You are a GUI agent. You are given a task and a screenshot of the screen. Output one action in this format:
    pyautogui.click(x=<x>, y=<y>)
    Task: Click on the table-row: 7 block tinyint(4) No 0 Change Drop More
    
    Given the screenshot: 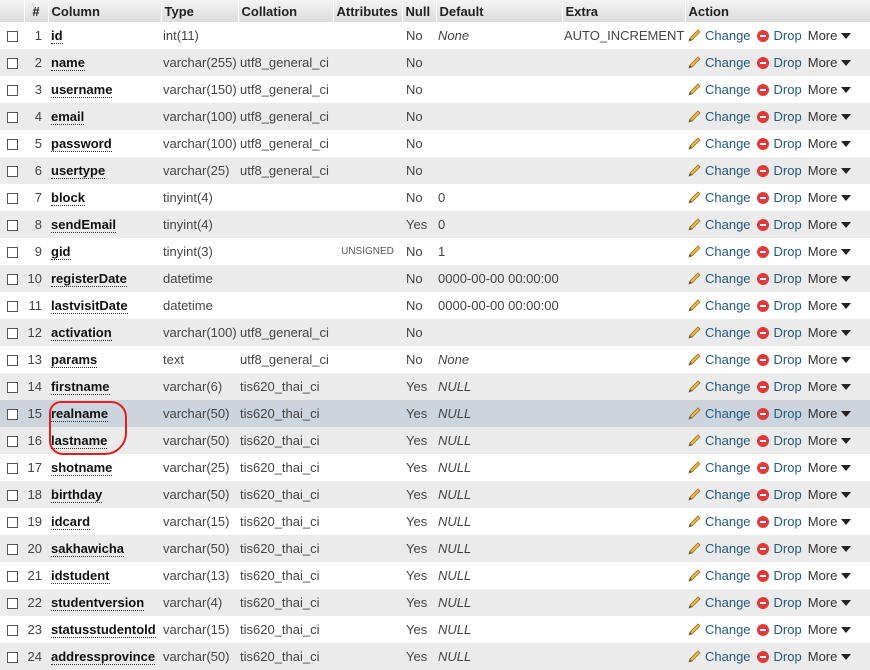 What is the action you would take?
    pyautogui.click(x=435, y=197)
    